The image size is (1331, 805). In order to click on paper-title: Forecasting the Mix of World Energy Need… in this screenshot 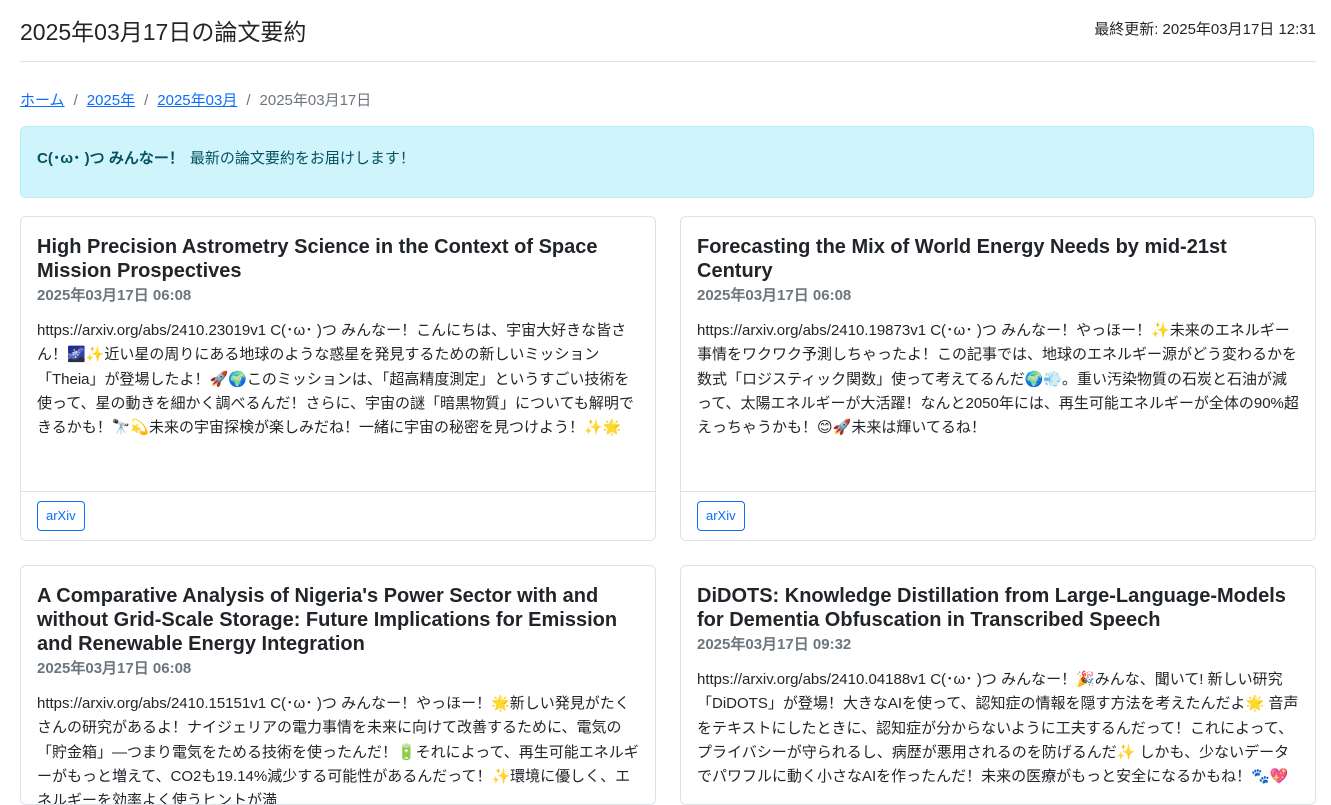, I will do `click(962, 259)`.